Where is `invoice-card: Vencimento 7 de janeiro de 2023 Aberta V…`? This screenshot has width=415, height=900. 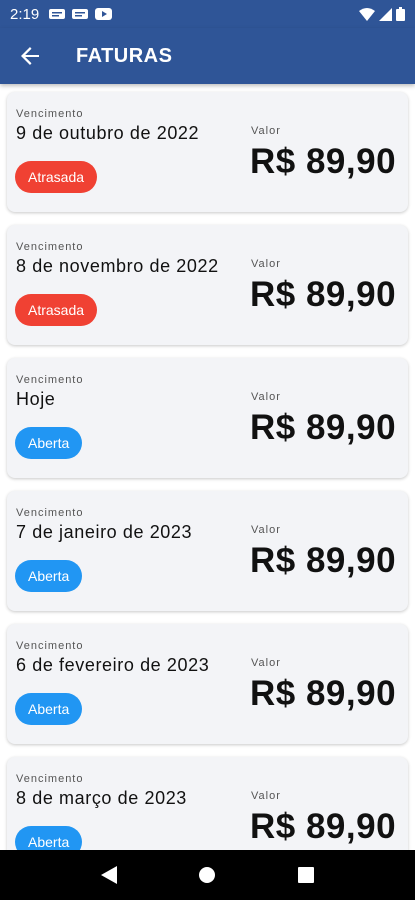 invoice-card: Vencimento 7 de janeiro de 2023 Aberta V… is located at coordinates (207, 551).